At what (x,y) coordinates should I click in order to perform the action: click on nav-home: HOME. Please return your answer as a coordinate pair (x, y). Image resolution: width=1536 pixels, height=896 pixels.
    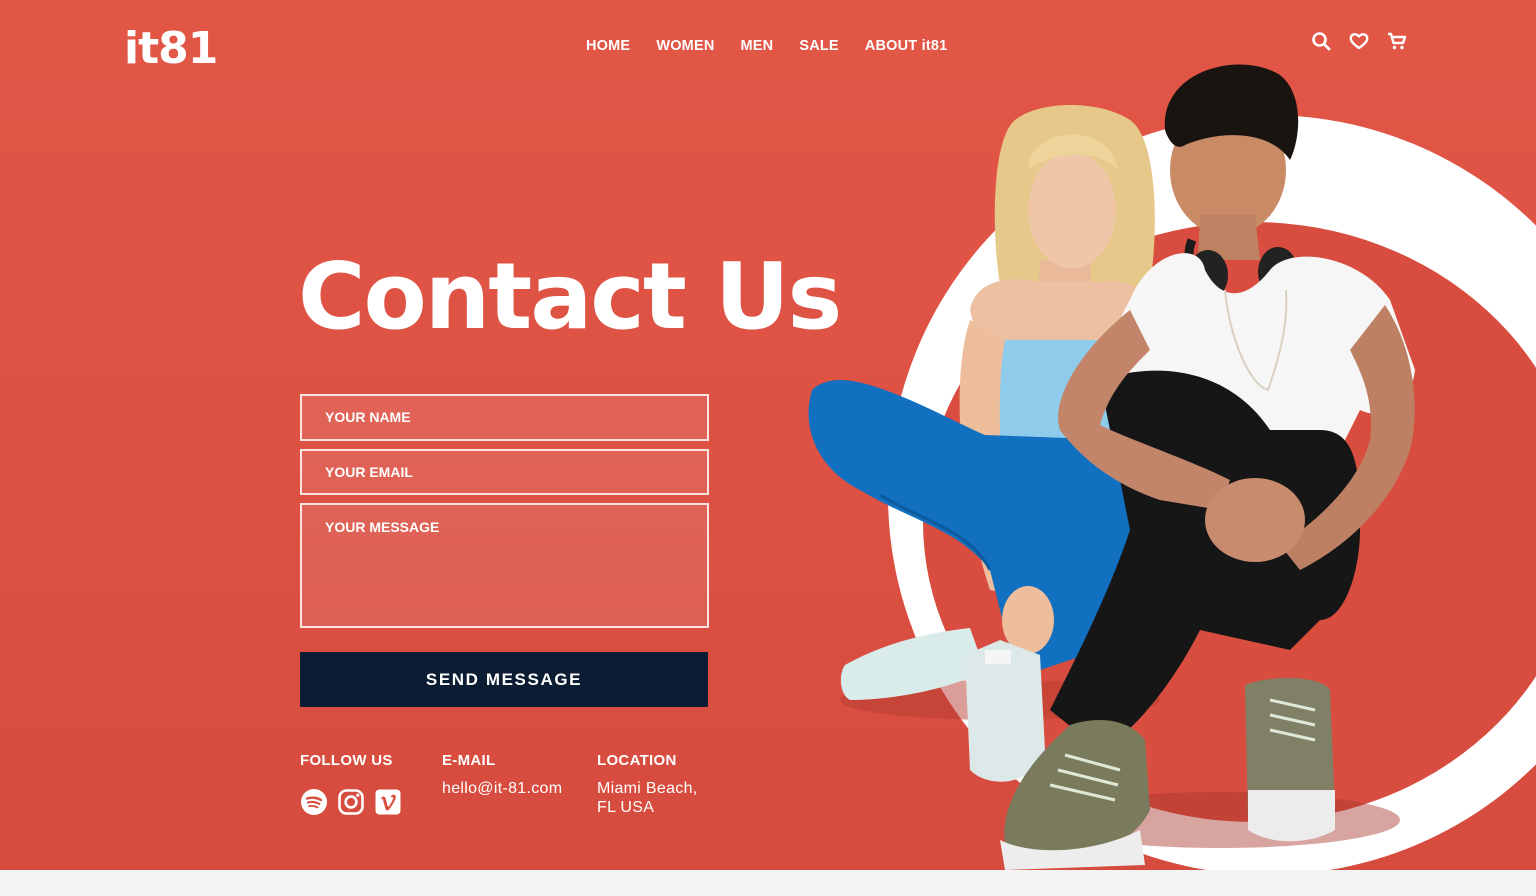
    Looking at the image, I should click on (608, 46).